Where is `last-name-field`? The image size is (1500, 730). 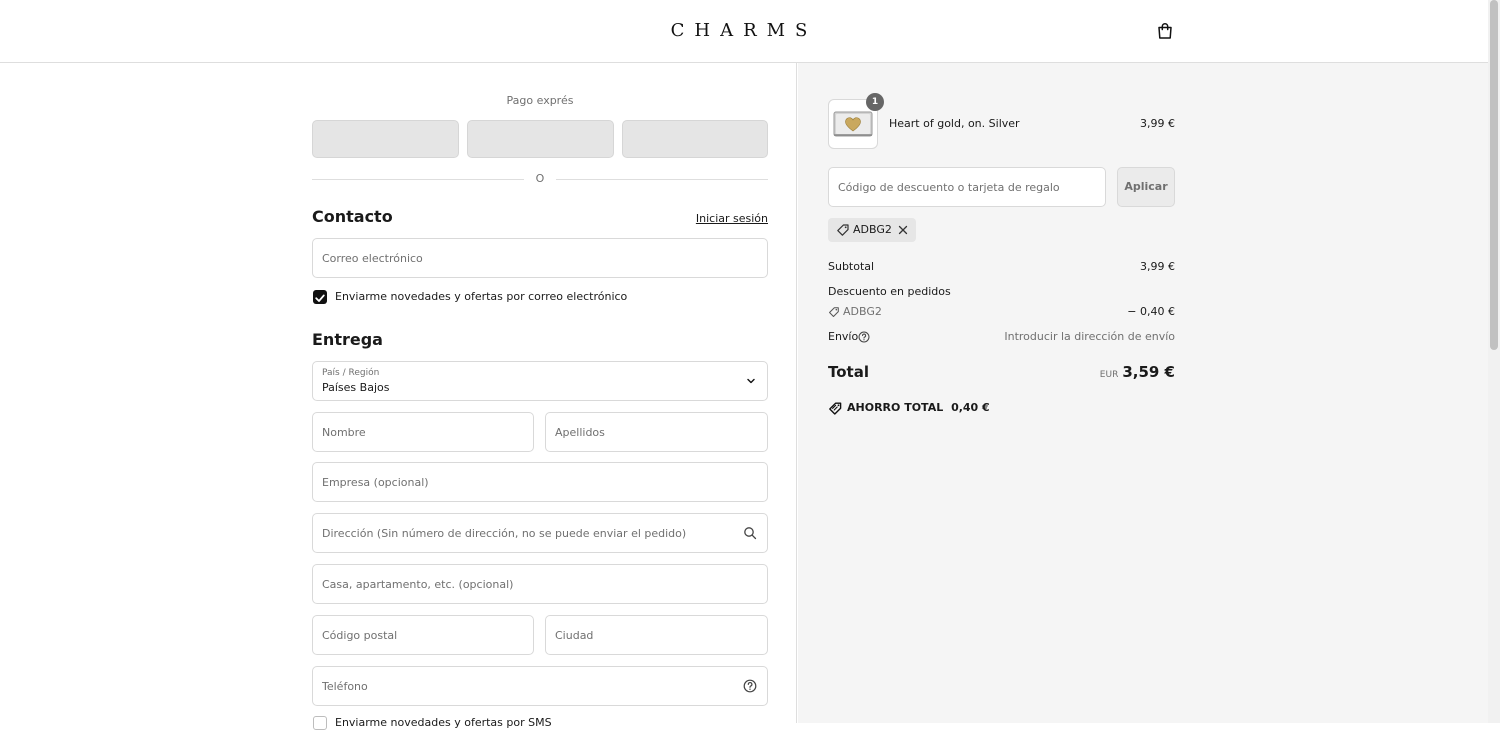 last-name-field is located at coordinates (656, 432).